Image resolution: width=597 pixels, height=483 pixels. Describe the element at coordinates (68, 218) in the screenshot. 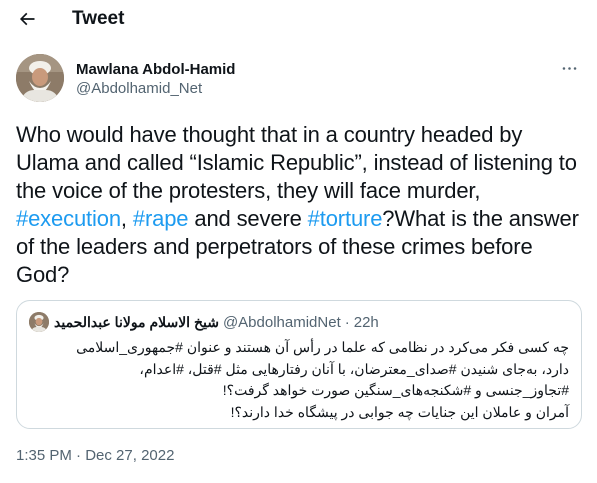

I see `hashtag-execution: #execution` at that location.